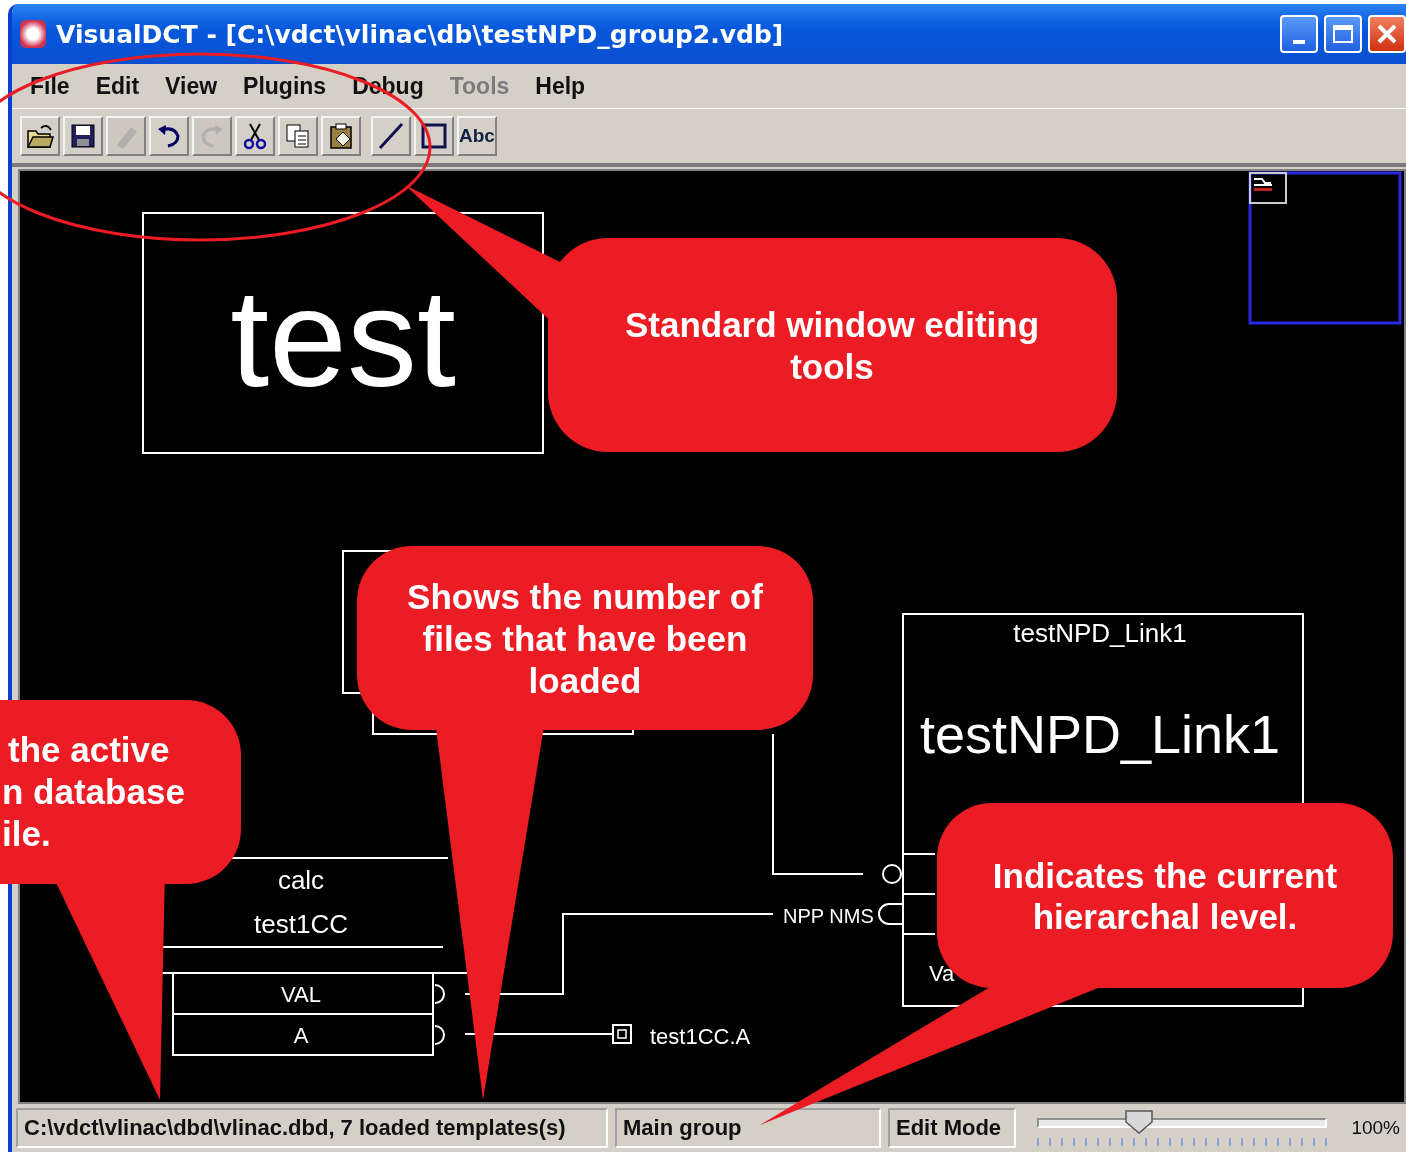  What do you see at coordinates (828, 916) in the screenshot?
I see `link-label: NPP NMS` at bounding box center [828, 916].